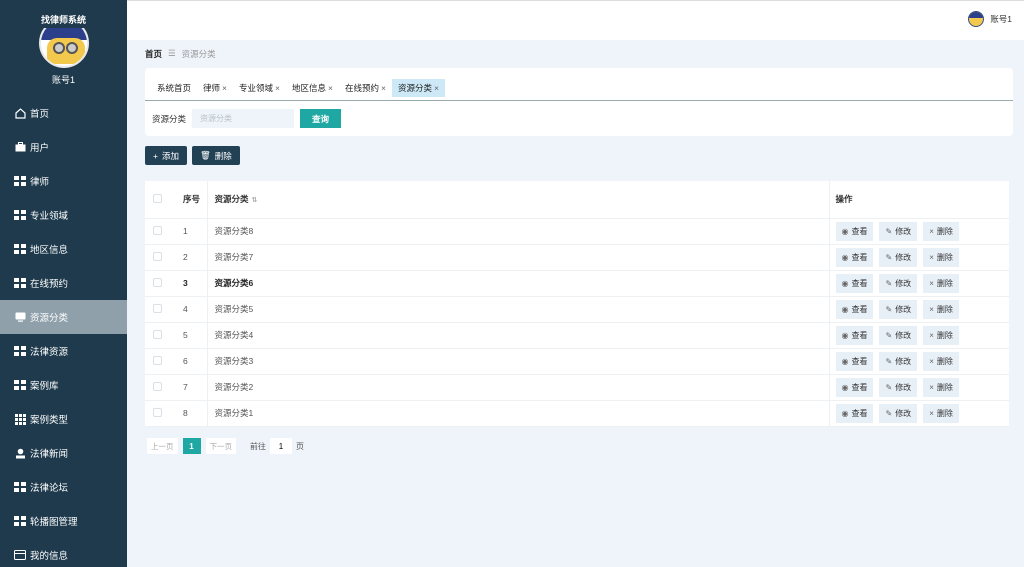 This screenshot has width=1024, height=567. What do you see at coordinates (205, 155) in the screenshot?
I see `trash-icon: 🗑` at bounding box center [205, 155].